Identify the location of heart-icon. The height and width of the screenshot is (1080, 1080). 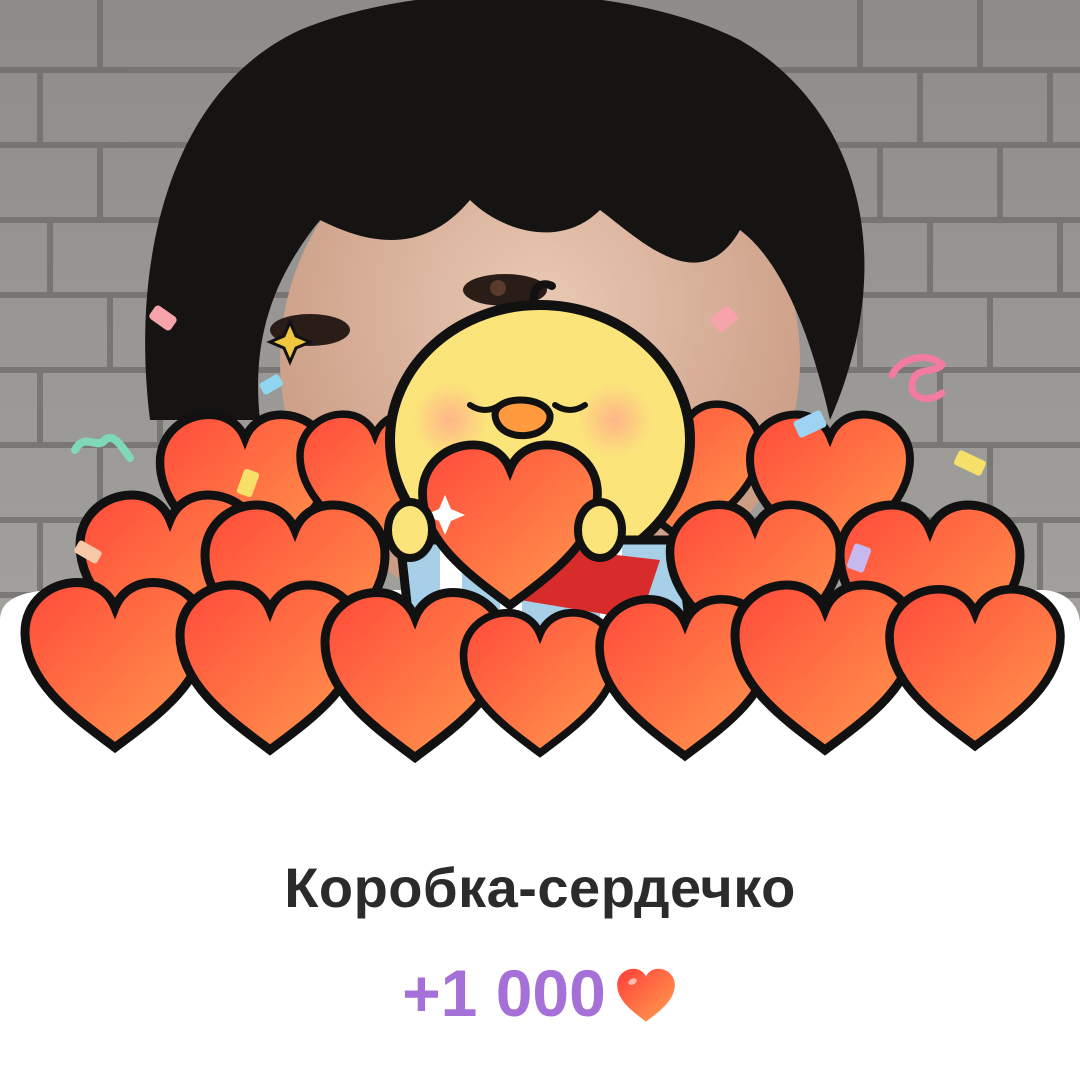
(646, 995).